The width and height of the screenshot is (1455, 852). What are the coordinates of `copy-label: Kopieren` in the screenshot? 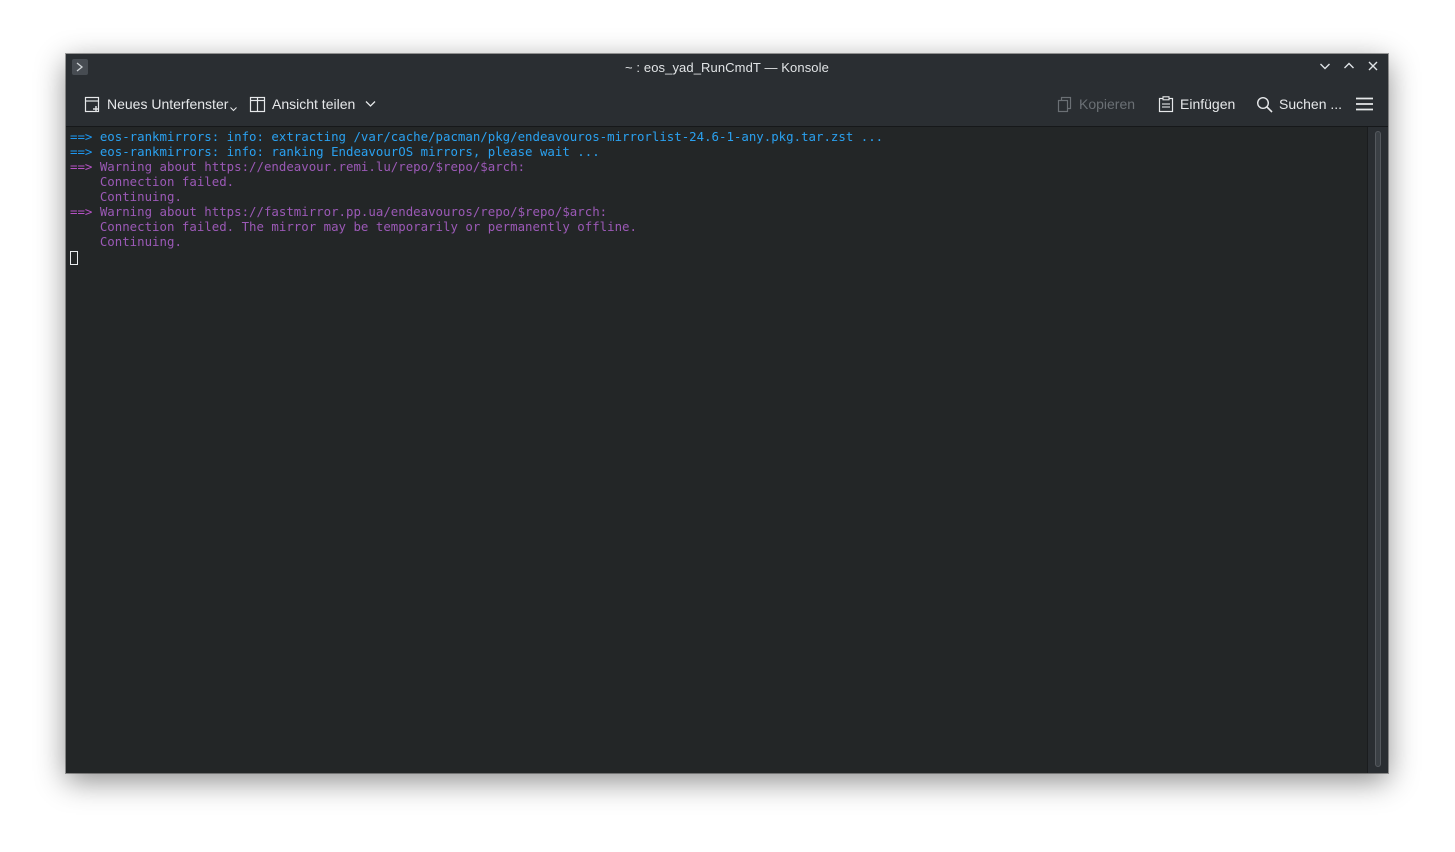 It's located at (1107, 104).